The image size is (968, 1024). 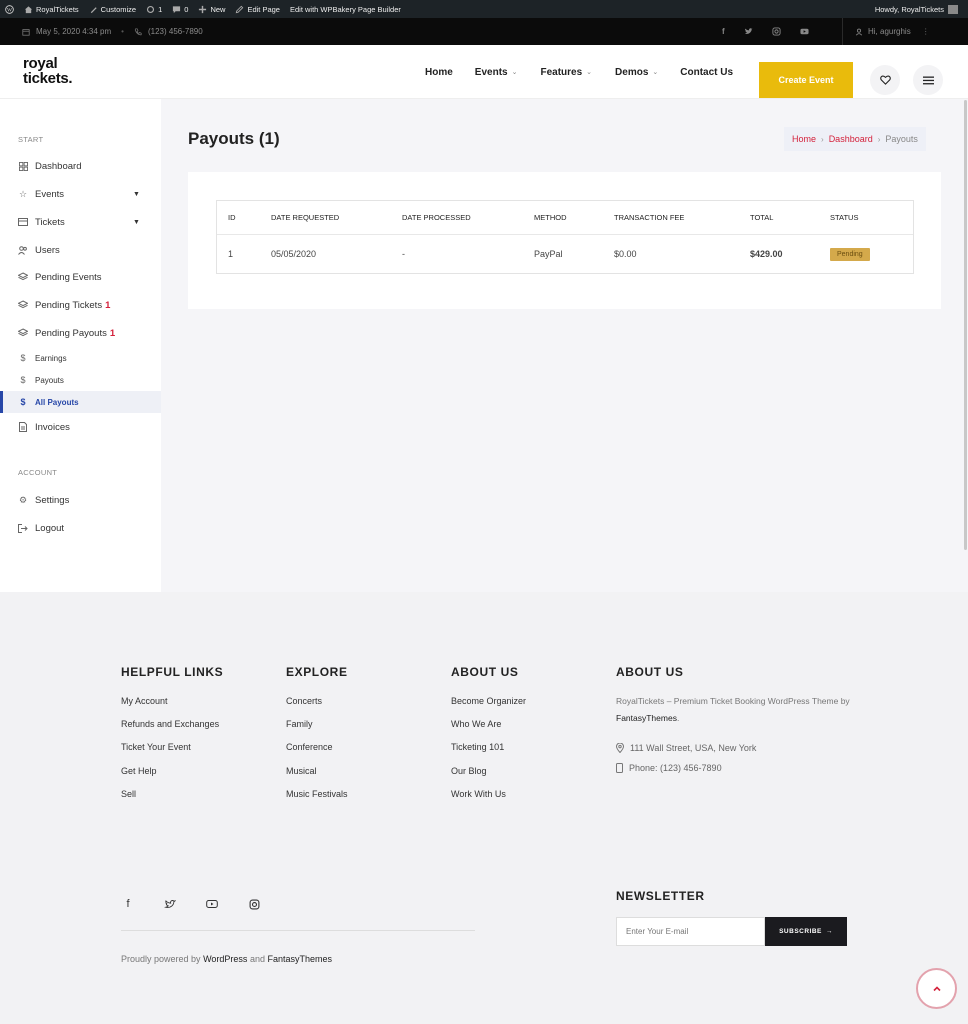 I want to click on subscribe-button: SUBSCRIBE →, so click(x=806, y=931).